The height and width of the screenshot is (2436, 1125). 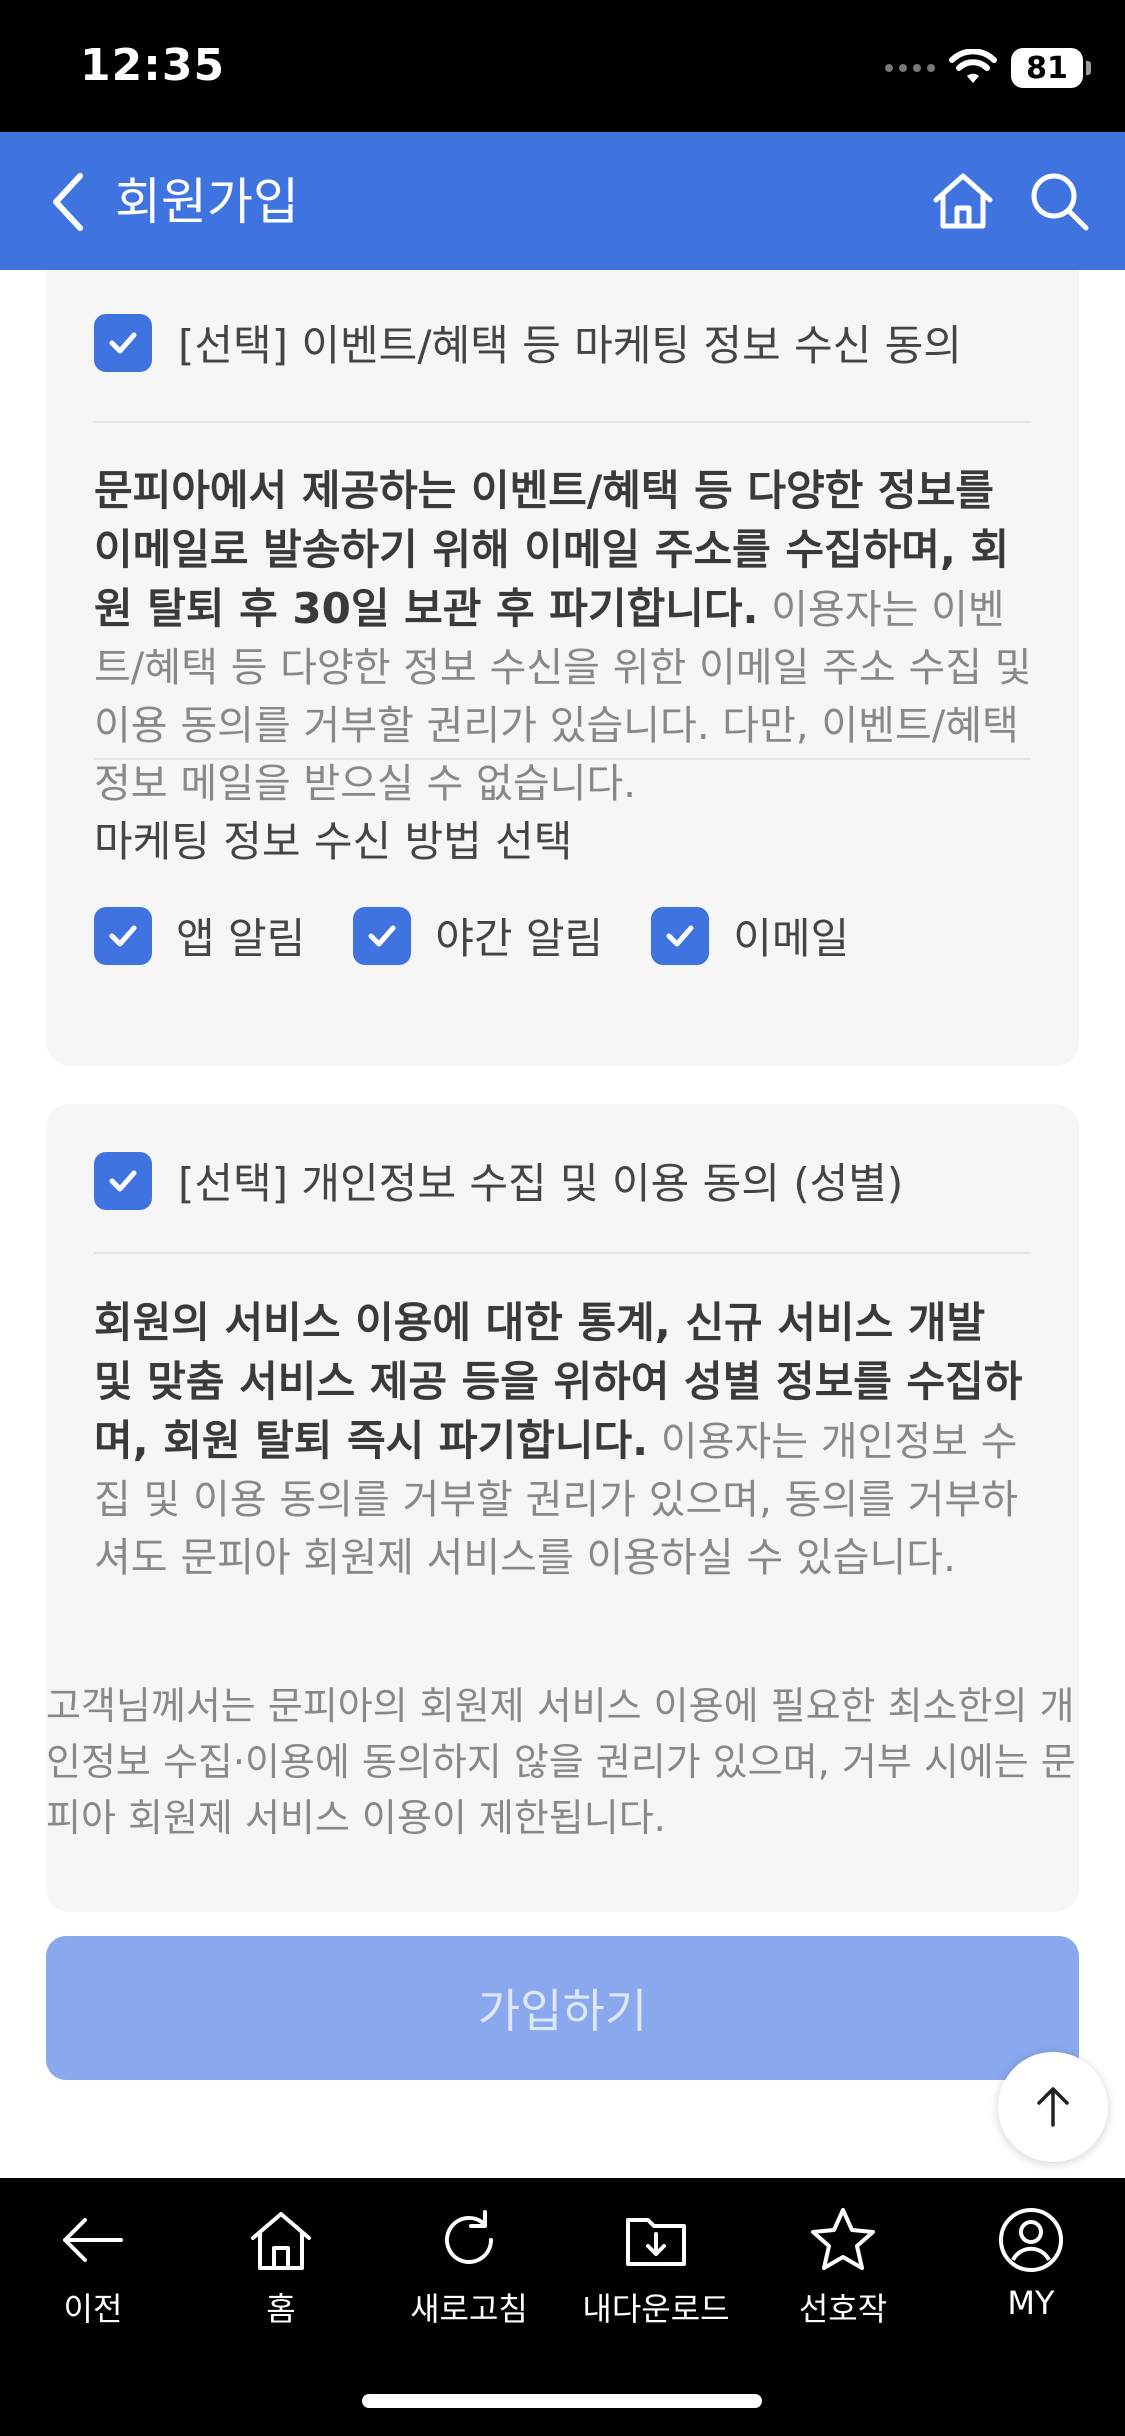 I want to click on marketing-method-title: 마케팅 정보 수신 방법 선택, so click(x=333, y=841).